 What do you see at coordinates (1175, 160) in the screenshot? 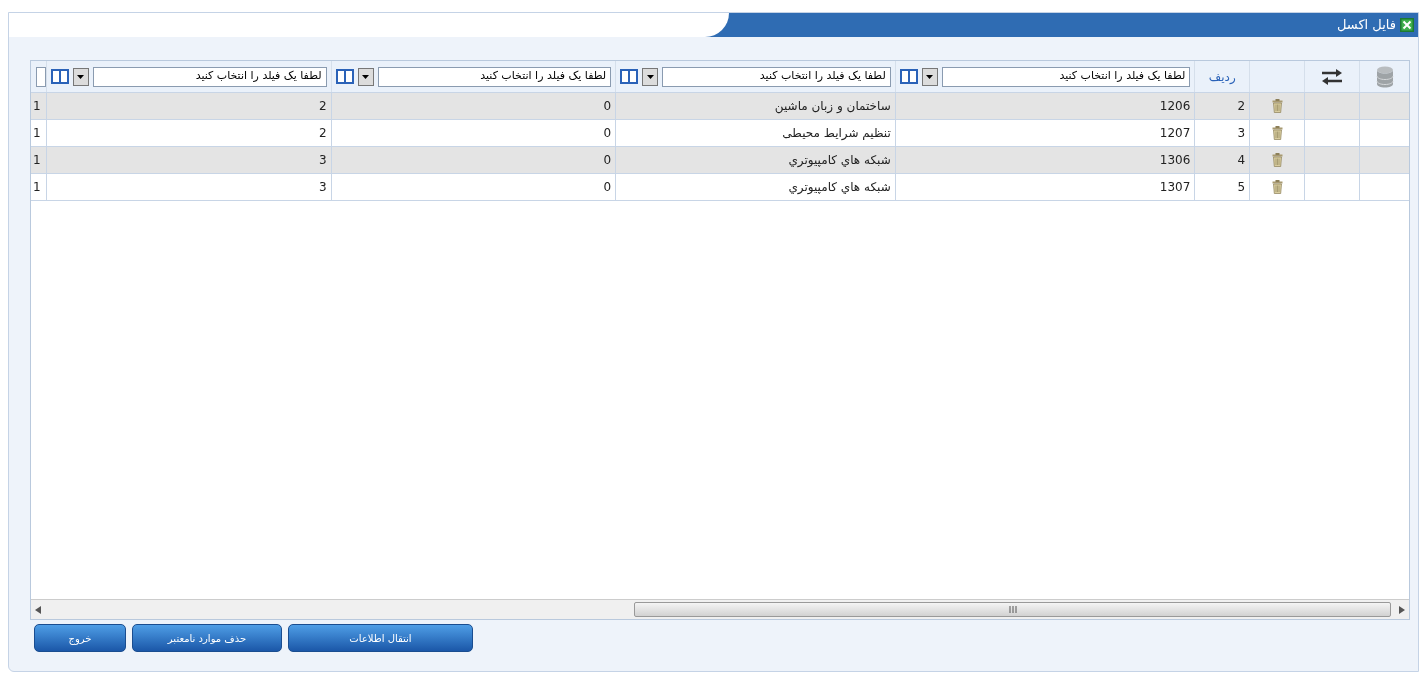
I see `table-cell-text: 1306` at bounding box center [1175, 160].